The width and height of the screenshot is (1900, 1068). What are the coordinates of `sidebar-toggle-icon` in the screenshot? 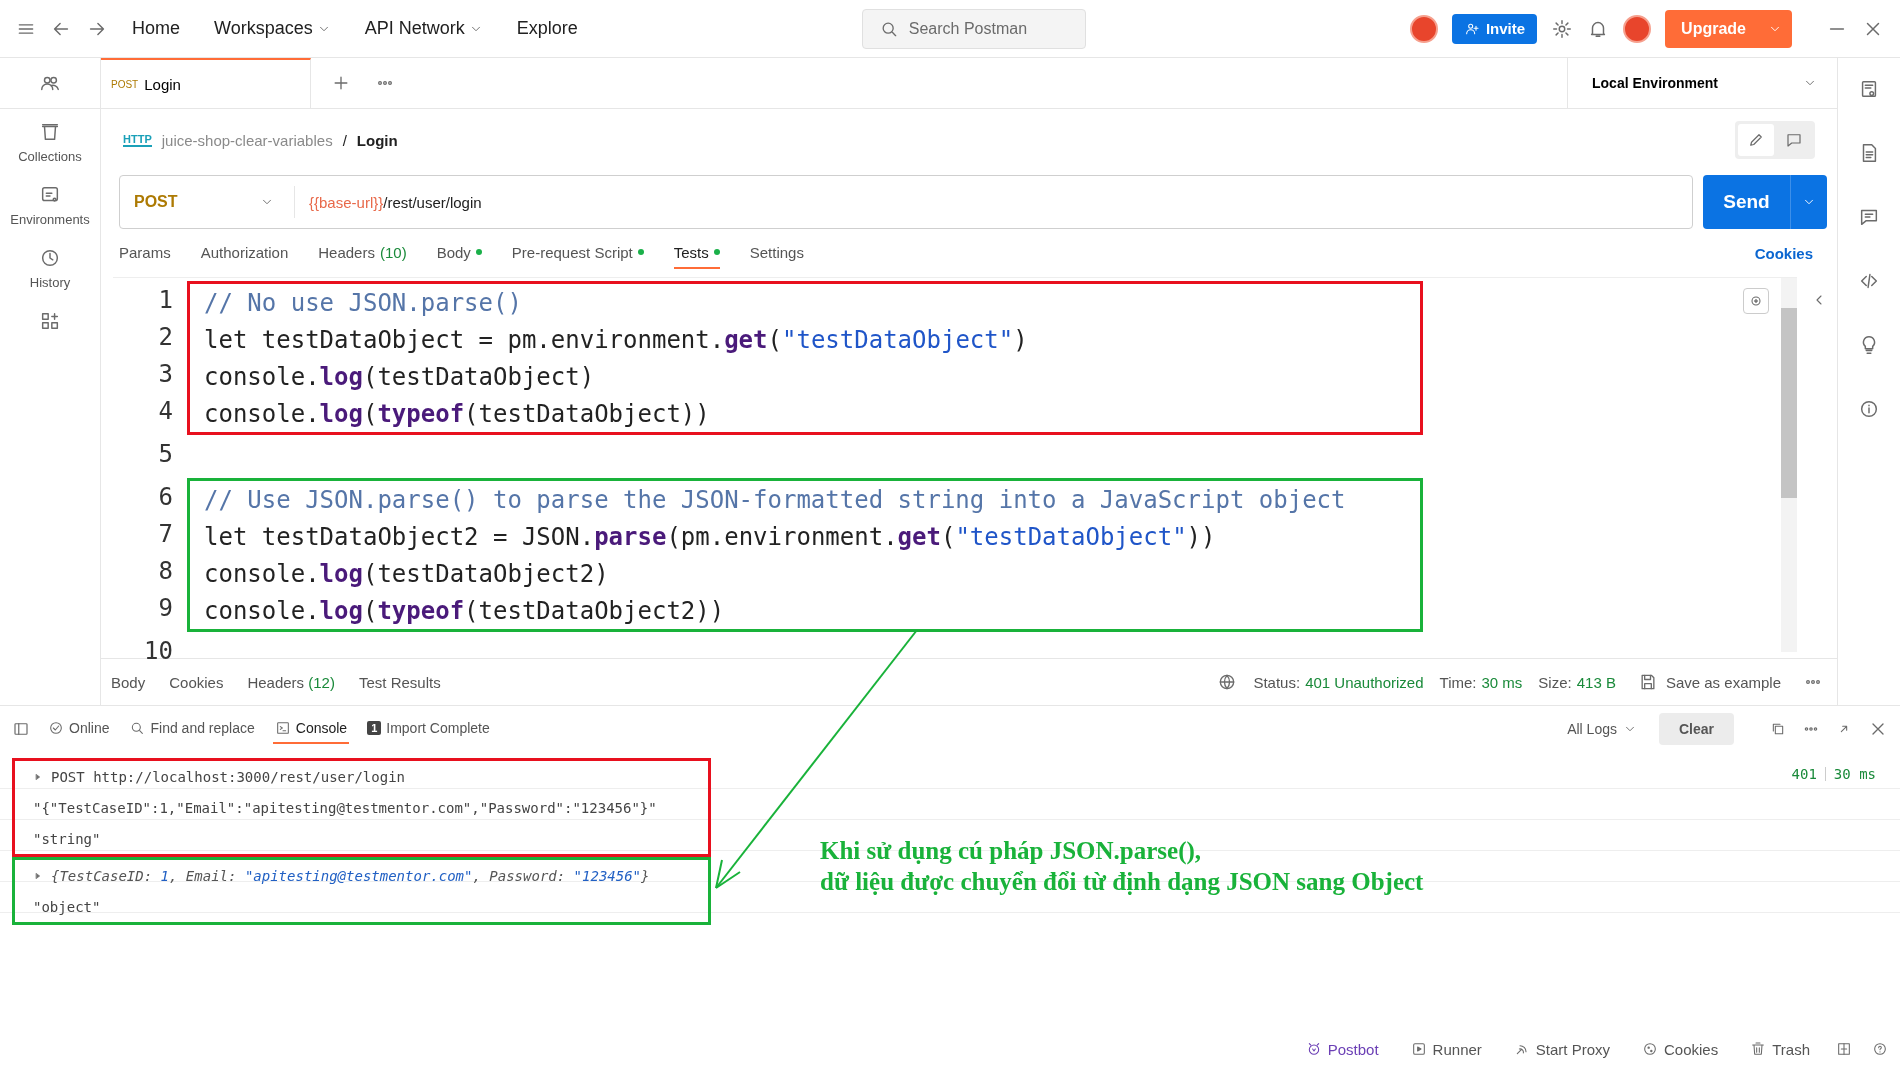 It's located at (21, 729).